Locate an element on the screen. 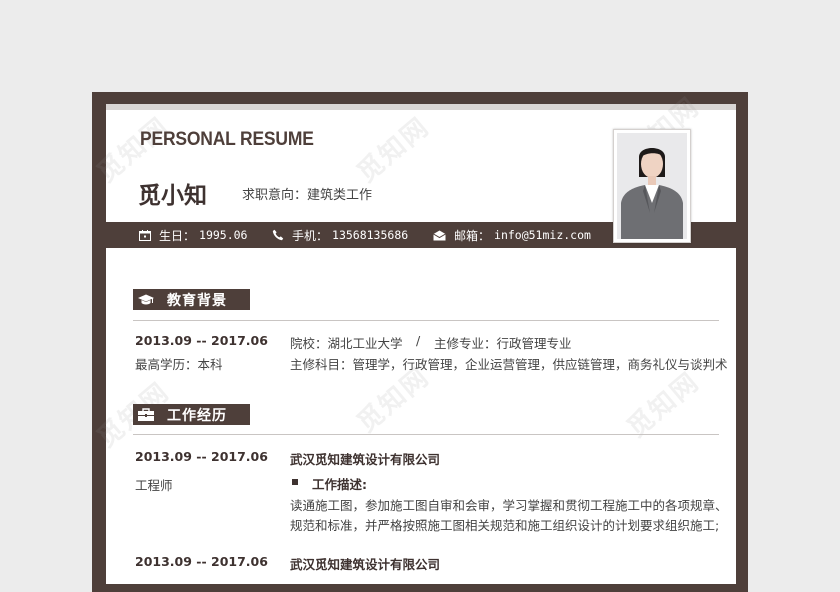 The image size is (840, 592). education-divider is located at coordinates (426, 320).